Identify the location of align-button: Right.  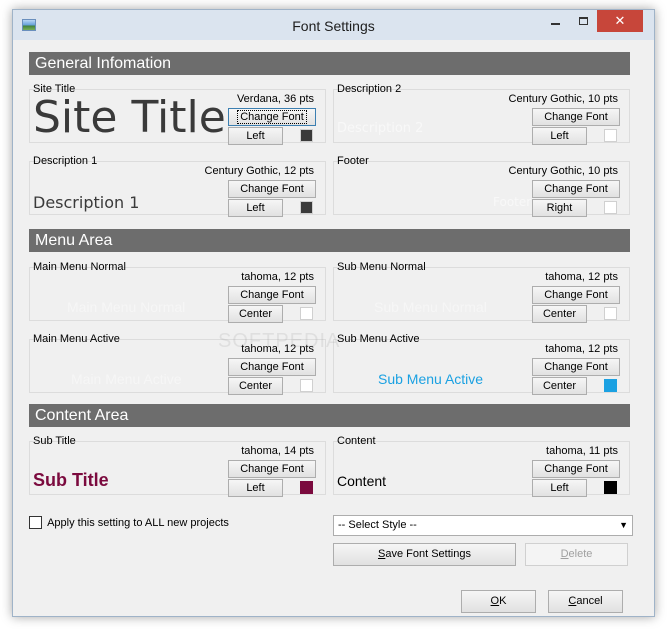
(559, 208).